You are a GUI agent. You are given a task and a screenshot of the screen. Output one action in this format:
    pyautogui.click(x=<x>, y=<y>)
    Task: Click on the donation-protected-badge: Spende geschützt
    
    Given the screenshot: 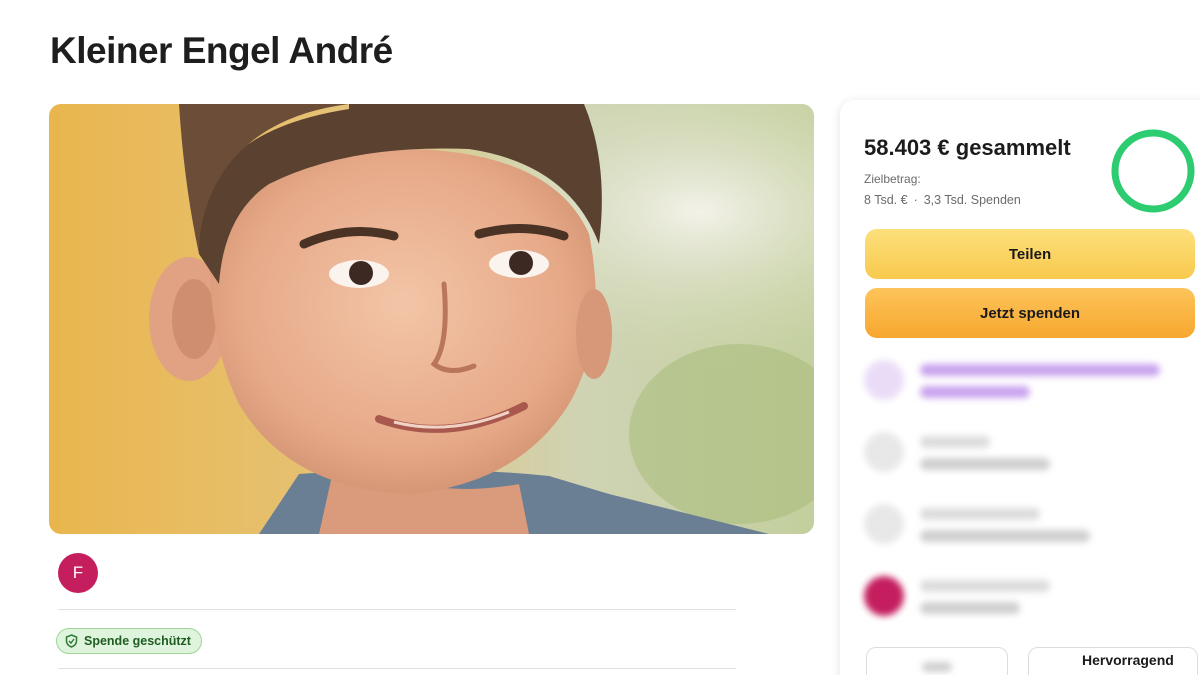 What is the action you would take?
    pyautogui.click(x=129, y=641)
    